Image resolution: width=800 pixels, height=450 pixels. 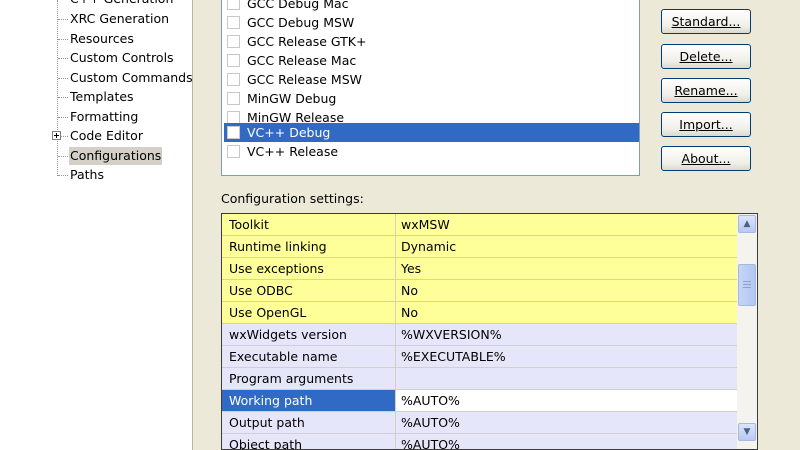 I want to click on tree-item-resources: Resources, so click(x=96, y=39).